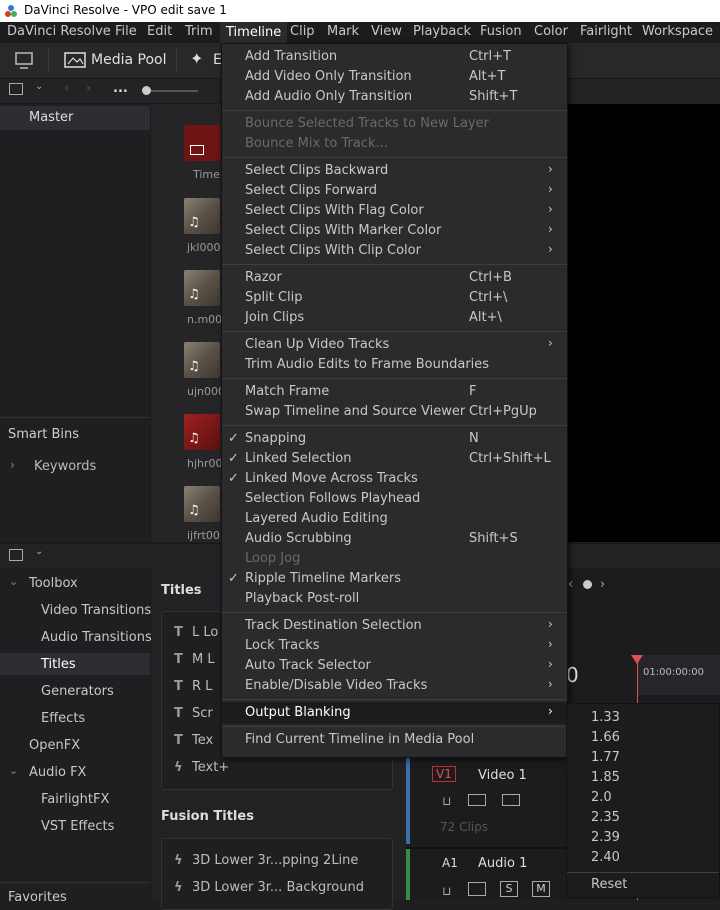 The width and height of the screenshot is (720, 910). What do you see at coordinates (394, 539) in the screenshot?
I see `menu-item-audio-scrubbing: Audio Scrubbing Shift+S` at bounding box center [394, 539].